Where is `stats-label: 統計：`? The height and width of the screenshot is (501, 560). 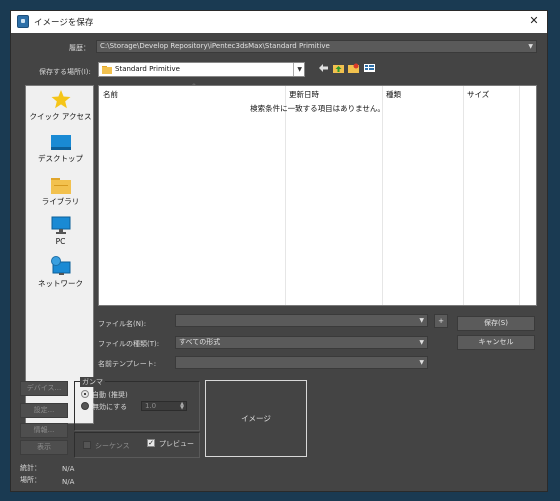
stats-label: 統計： is located at coordinates (30, 468).